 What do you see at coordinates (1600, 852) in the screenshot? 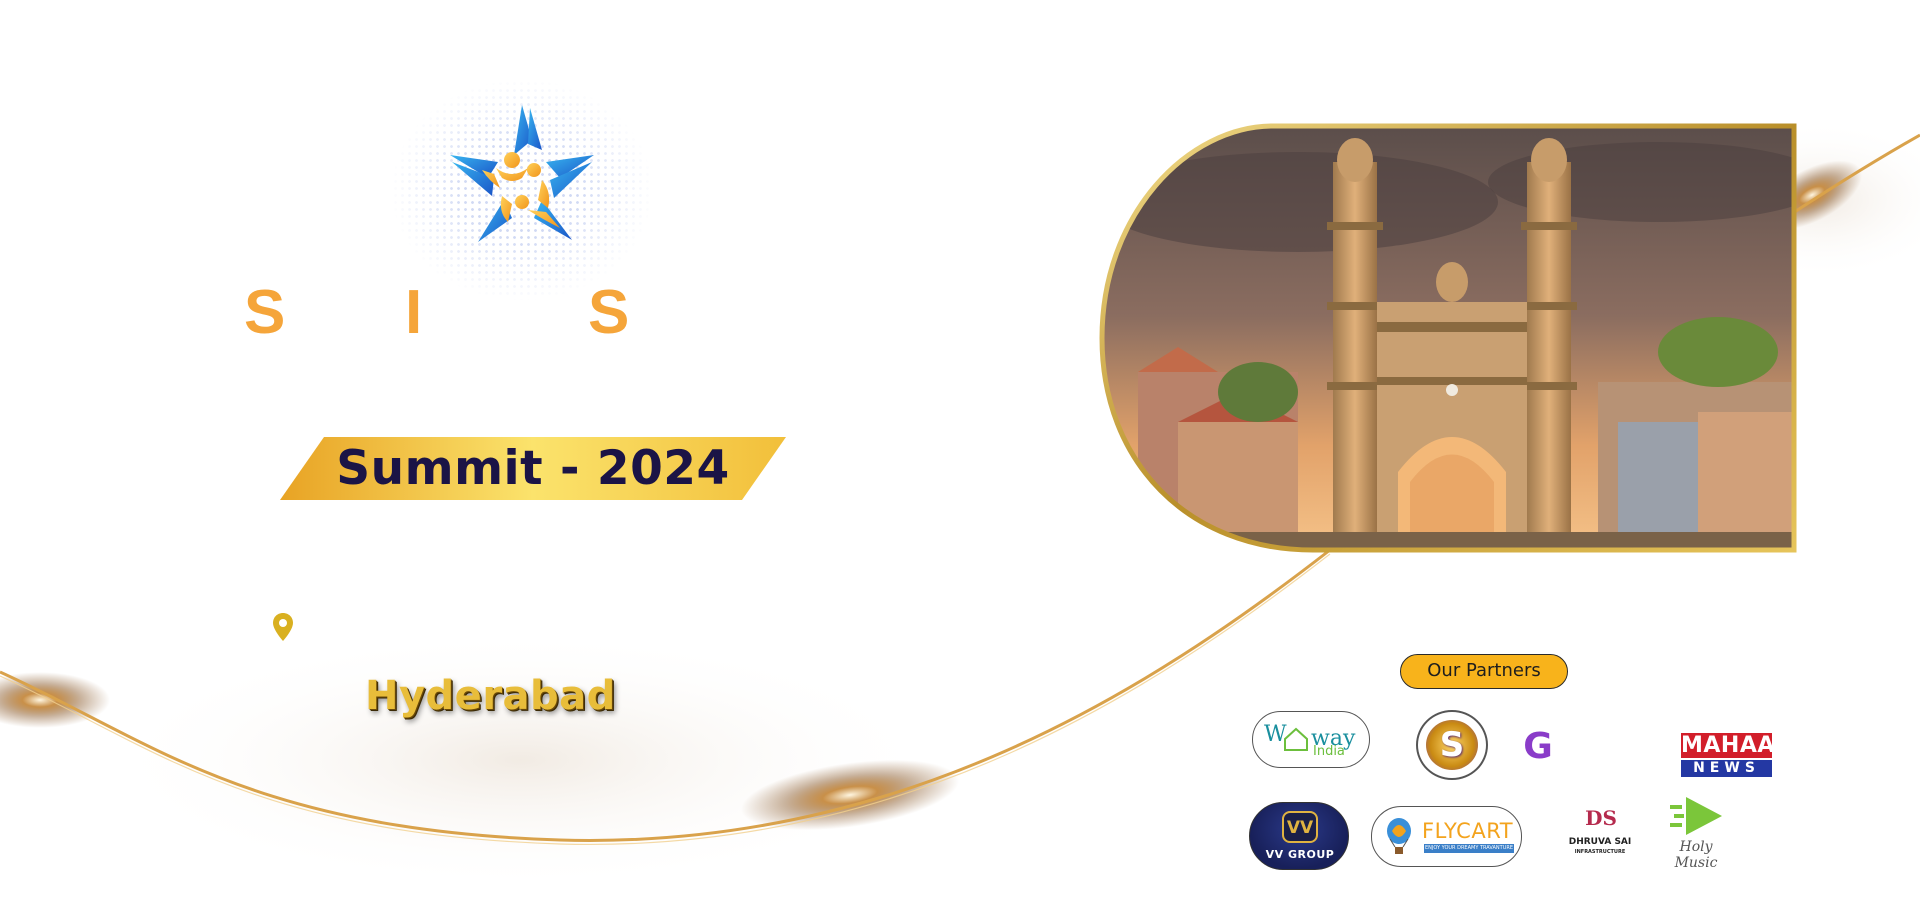
I see `dhruva-sai-sub: INFRASTRUCTURE` at bounding box center [1600, 852].